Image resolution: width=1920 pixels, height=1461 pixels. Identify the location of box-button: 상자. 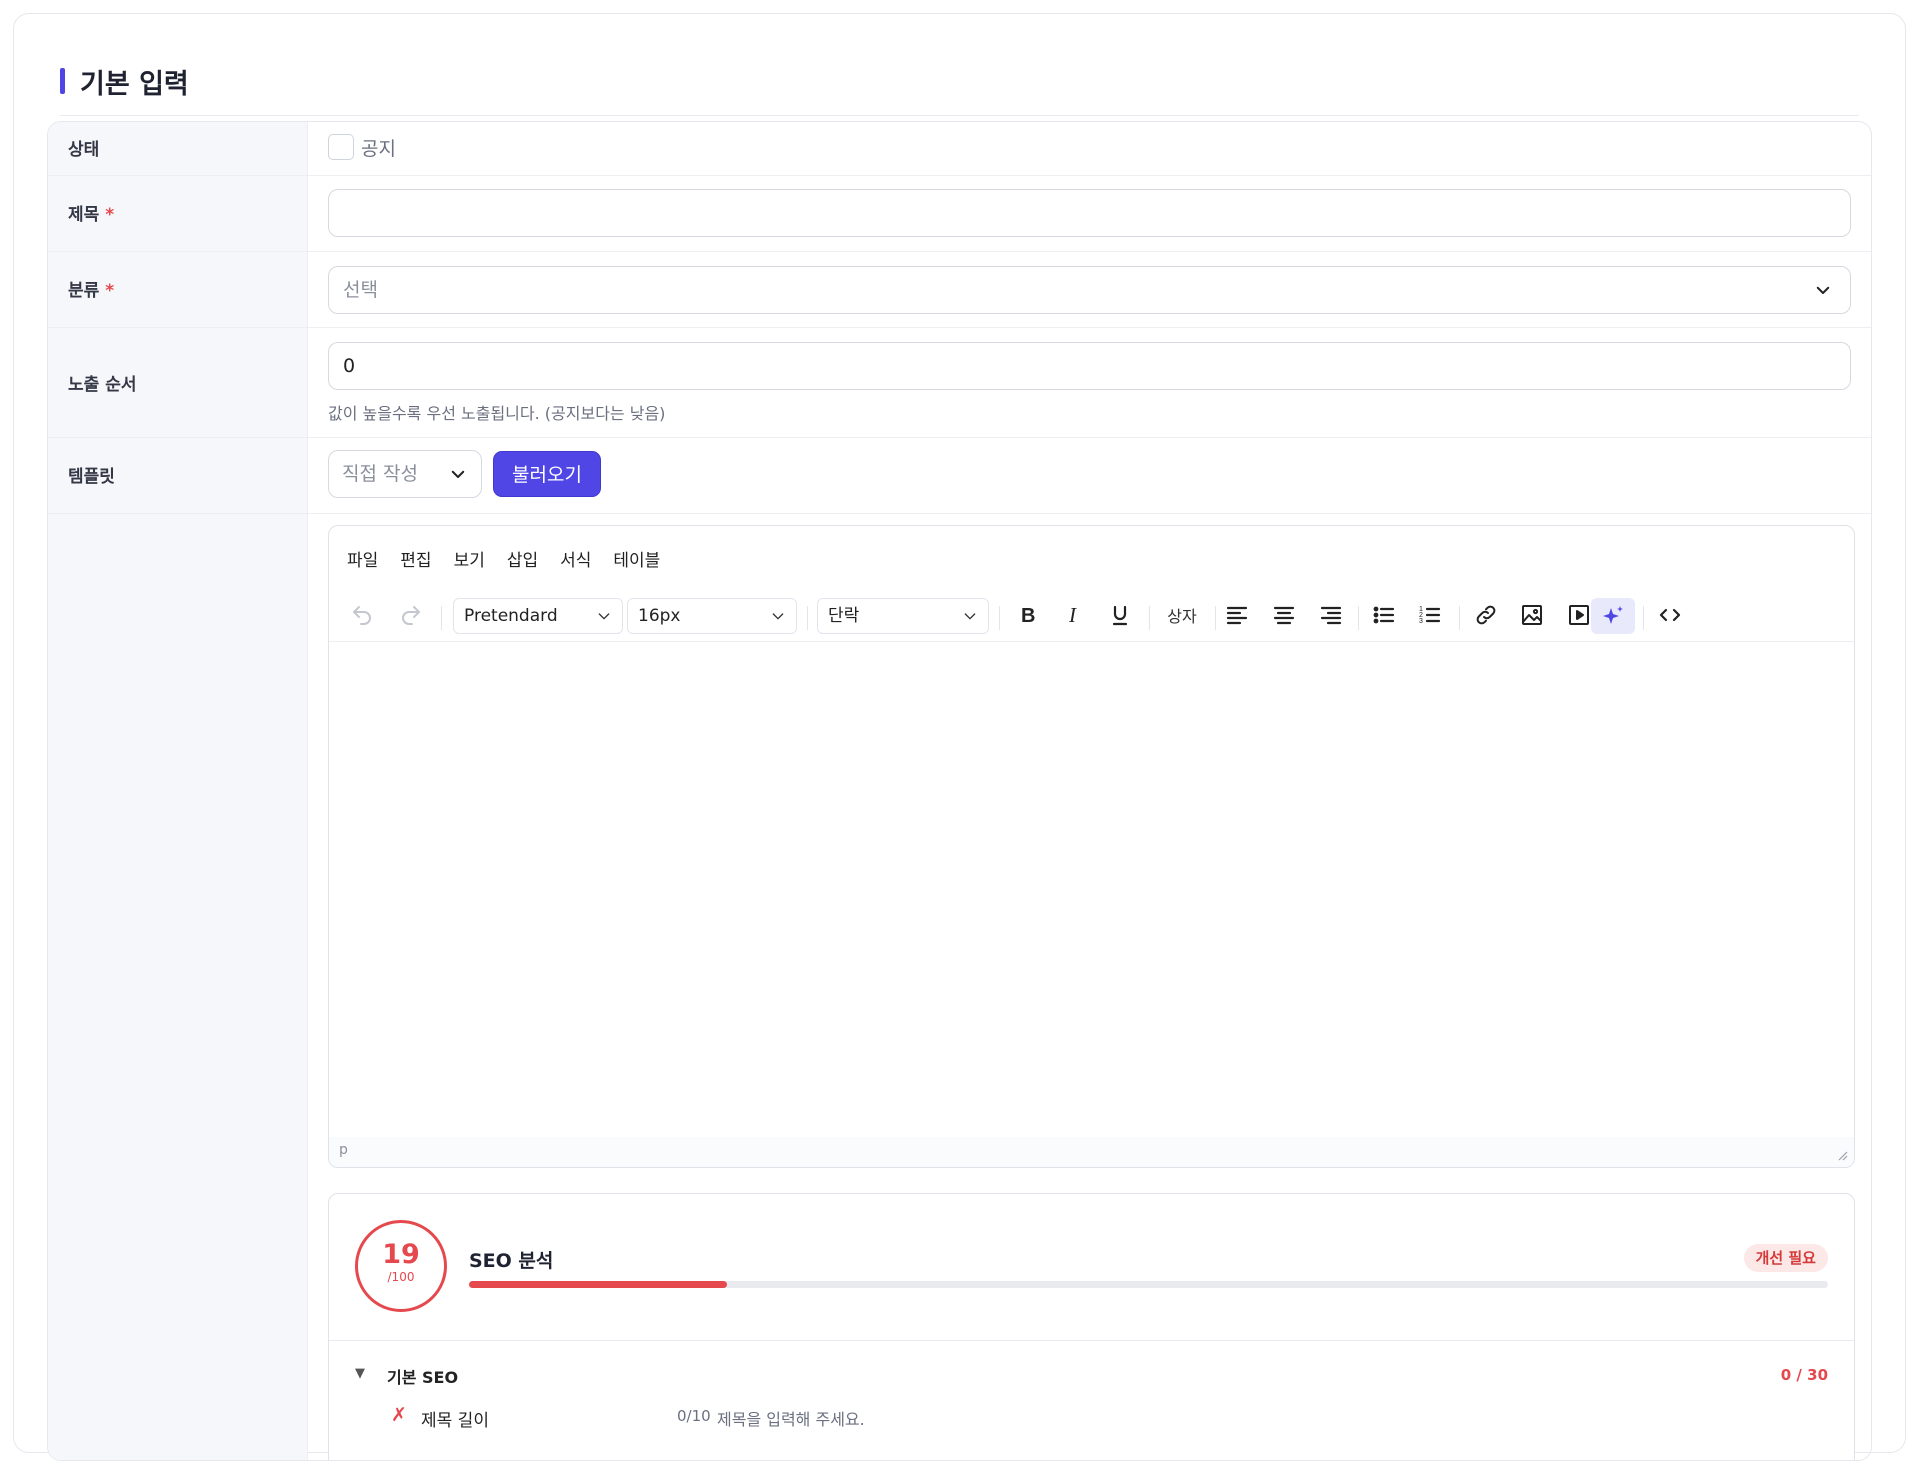
(1182, 615).